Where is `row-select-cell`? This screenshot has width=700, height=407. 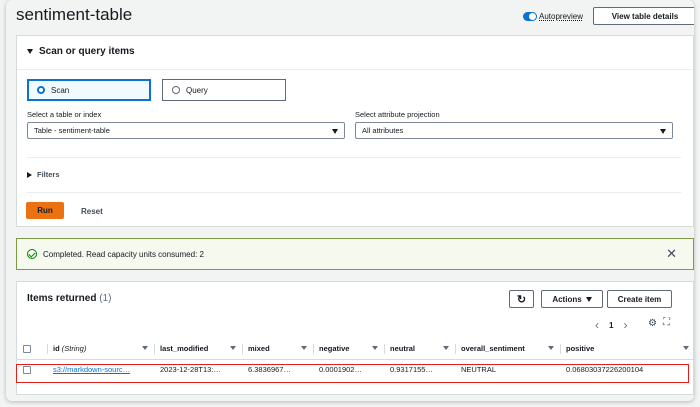
row-select-cell is located at coordinates (32, 369).